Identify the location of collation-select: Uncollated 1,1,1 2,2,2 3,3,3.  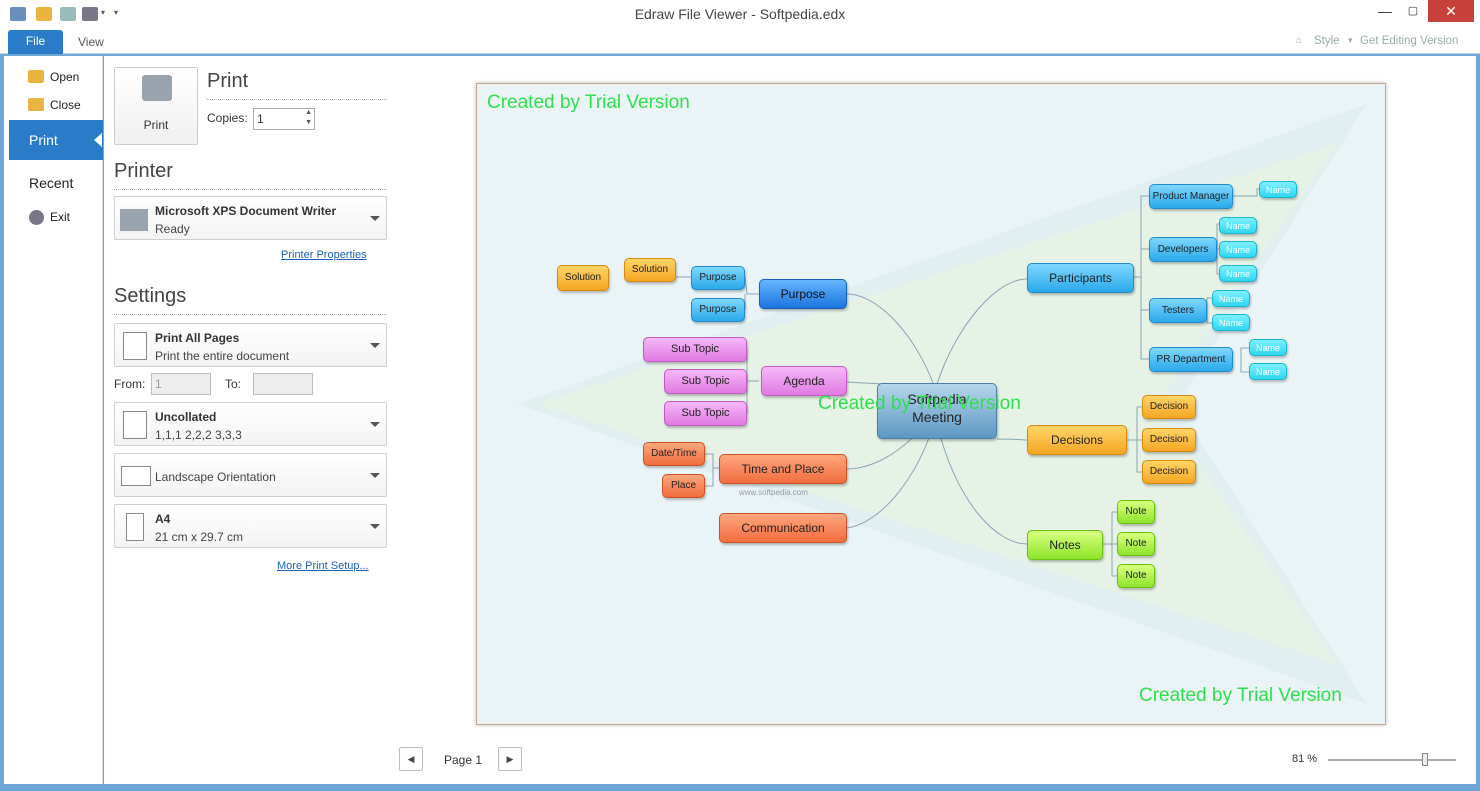
(250, 424).